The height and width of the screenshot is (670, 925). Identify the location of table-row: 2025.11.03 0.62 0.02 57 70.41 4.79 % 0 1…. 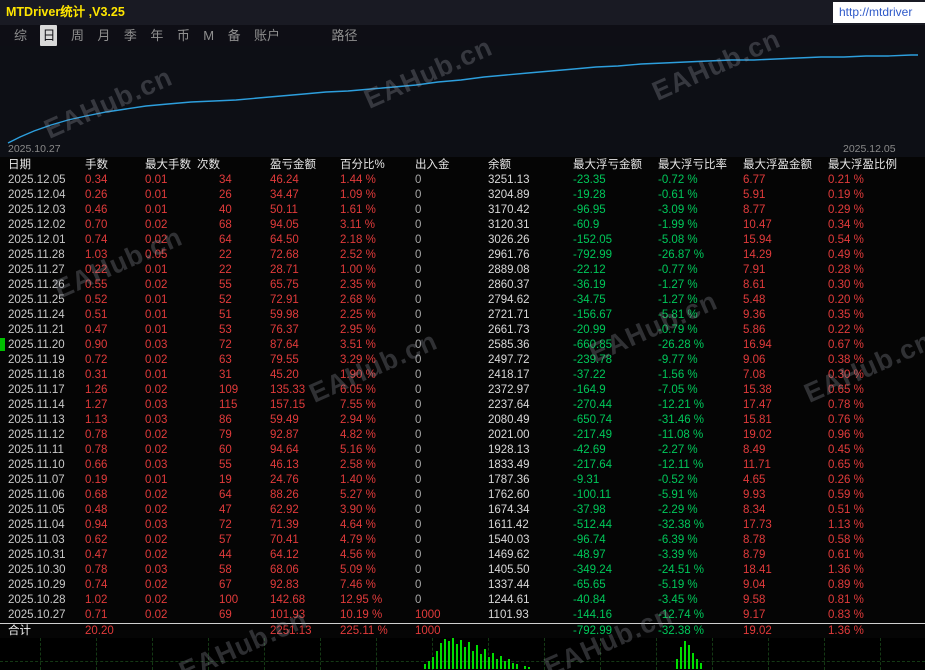
(462, 540).